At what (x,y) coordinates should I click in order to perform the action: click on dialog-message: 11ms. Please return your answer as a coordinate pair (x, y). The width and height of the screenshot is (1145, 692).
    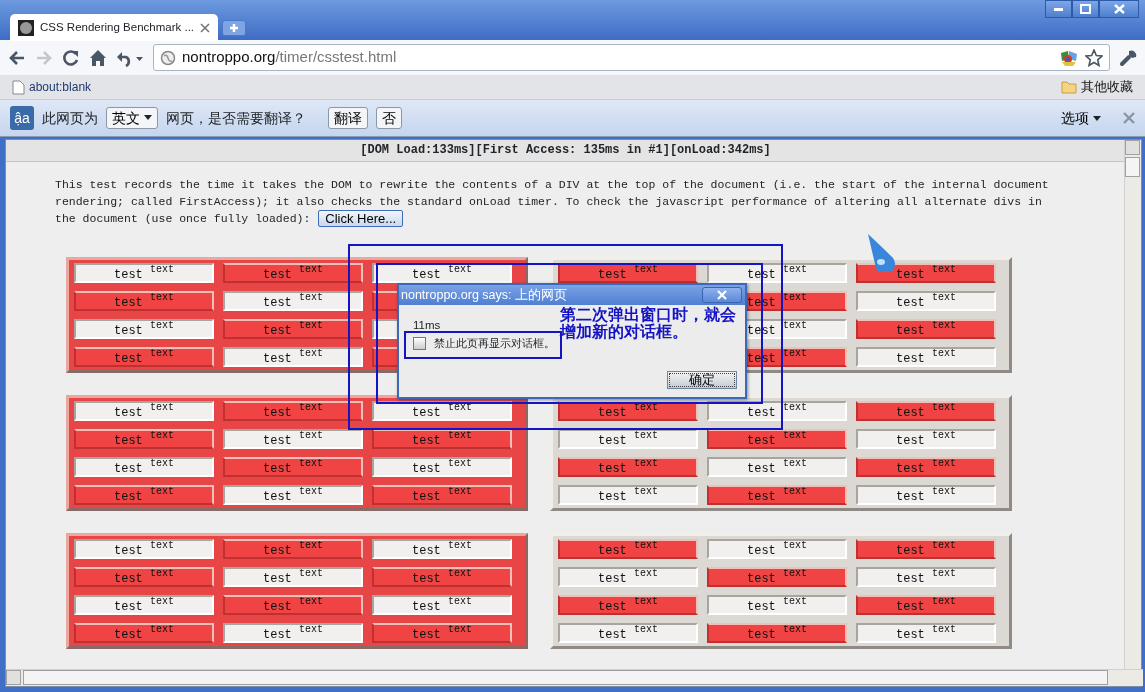
    Looking at the image, I should click on (427, 325).